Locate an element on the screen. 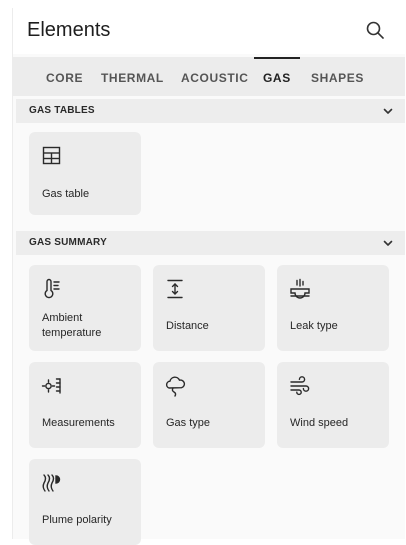  gas-cloud-icon is located at coordinates (176, 386).